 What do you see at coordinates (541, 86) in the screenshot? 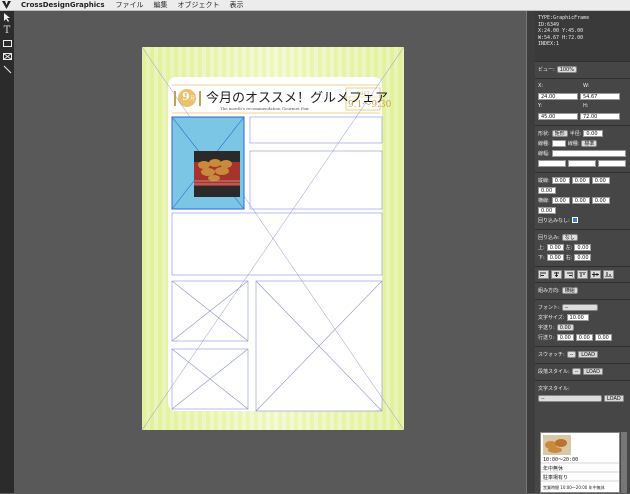
I see `x-label: X:` at bounding box center [541, 86].